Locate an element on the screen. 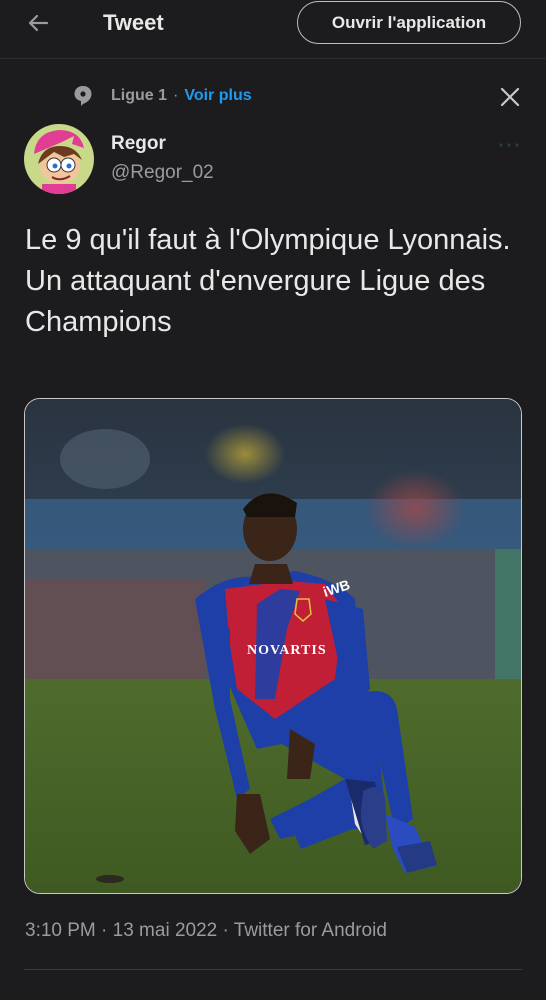 This screenshot has width=546, height=1000. topic-context: Ligue 1 · Voir plus is located at coordinates (162, 96).